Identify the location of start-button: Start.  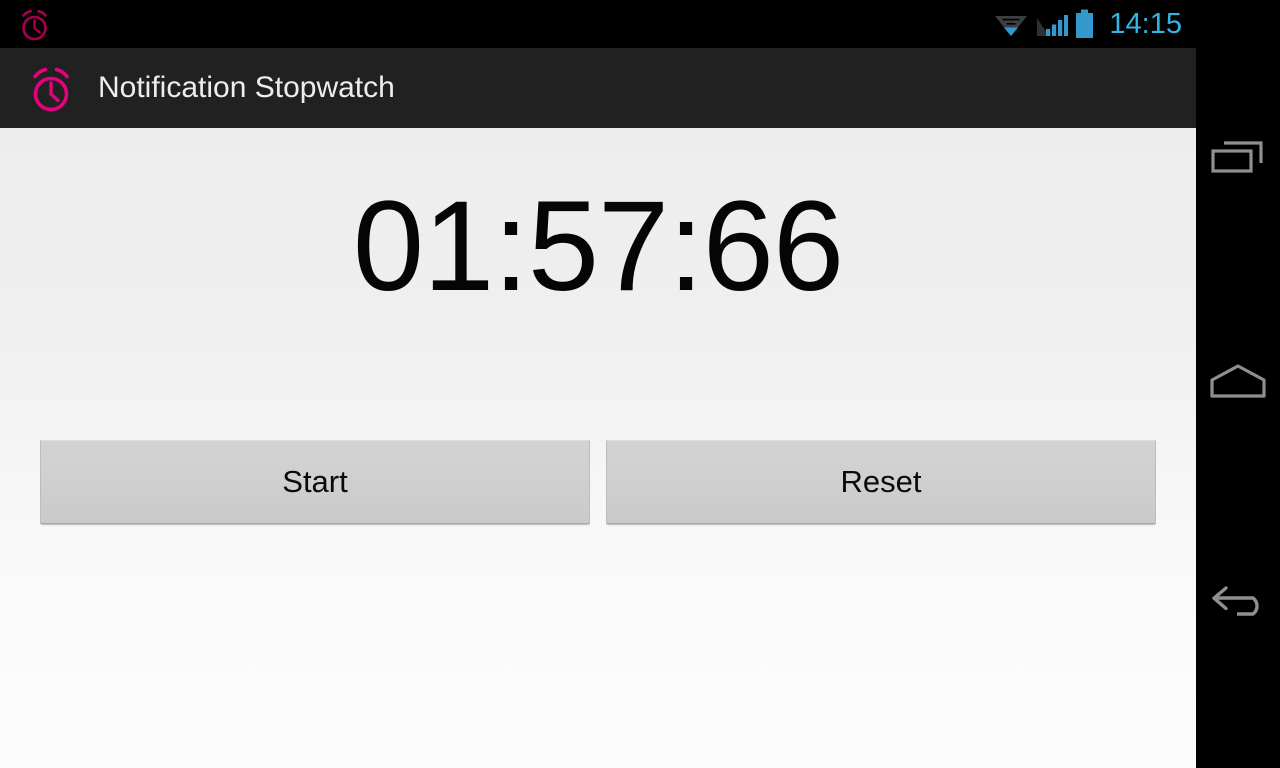
(315, 482).